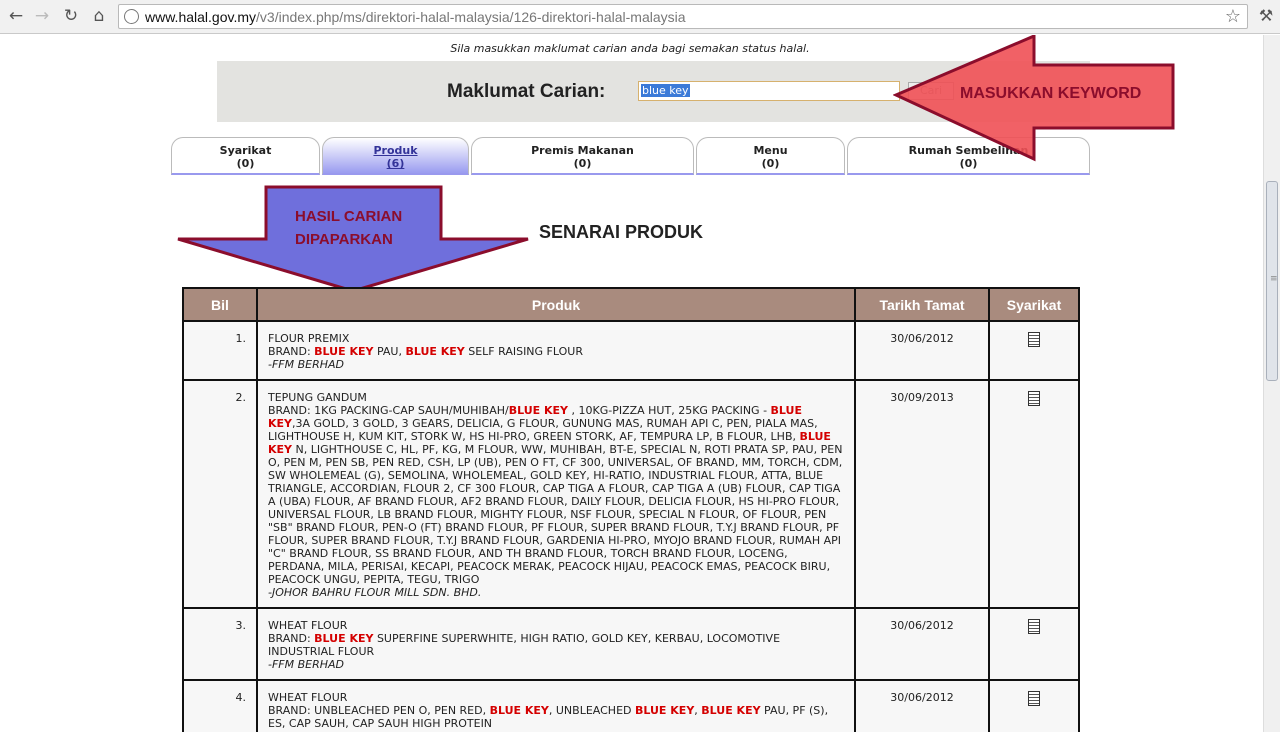 This screenshot has width=1280, height=732. What do you see at coordinates (220, 350) in the screenshot?
I see `row-number: 1.` at bounding box center [220, 350].